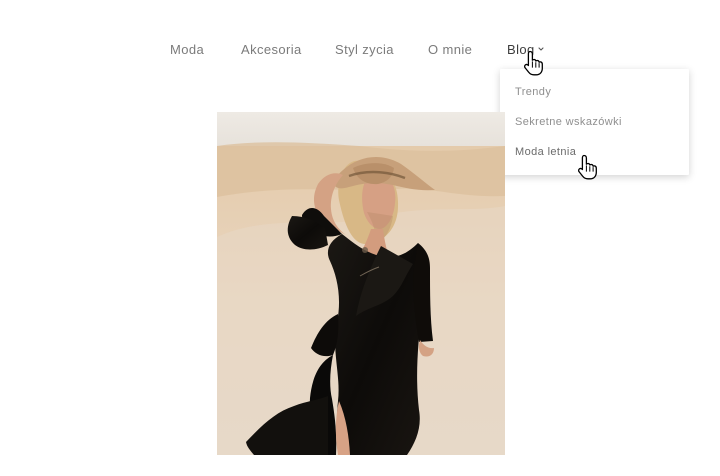 Image resolution: width=720 pixels, height=476 pixels. What do you see at coordinates (271, 49) in the screenshot?
I see `nav-item-akcesoria: Akcesoria` at bounding box center [271, 49].